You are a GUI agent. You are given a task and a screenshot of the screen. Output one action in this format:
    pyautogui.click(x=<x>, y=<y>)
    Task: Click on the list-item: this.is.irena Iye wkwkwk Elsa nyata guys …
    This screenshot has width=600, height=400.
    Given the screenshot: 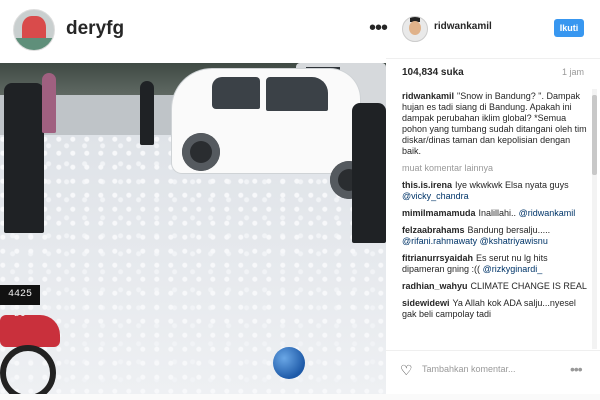 What is the action you would take?
    pyautogui.click(x=495, y=191)
    